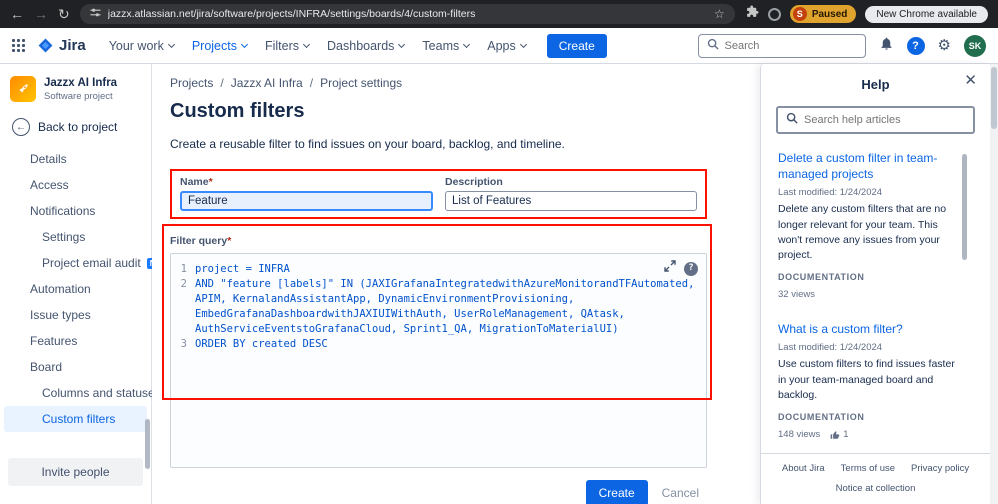 Image resolution: width=998 pixels, height=504 pixels. What do you see at coordinates (219, 46) in the screenshot?
I see `nav-projects: Projects` at bounding box center [219, 46].